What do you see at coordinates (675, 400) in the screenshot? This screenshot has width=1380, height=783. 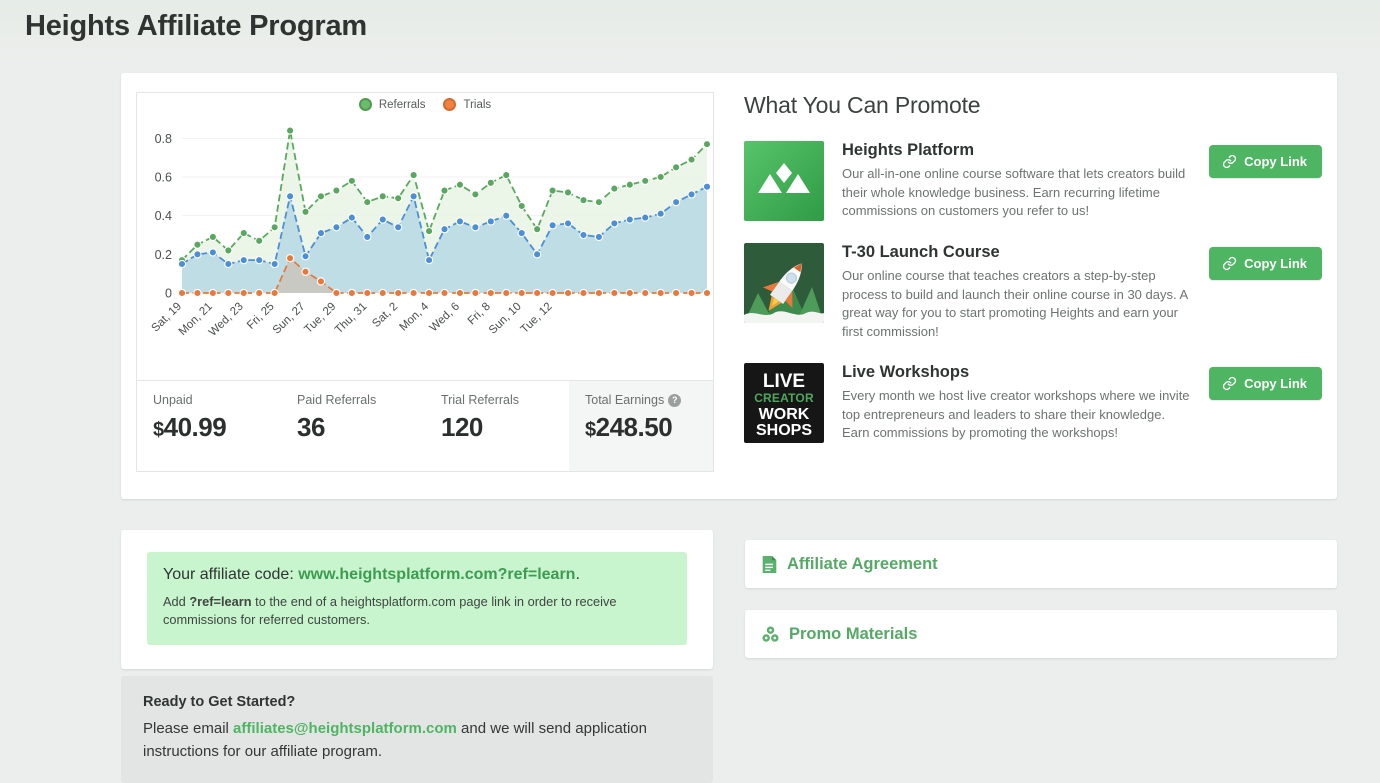 I see `help-icon: ?` at bounding box center [675, 400].